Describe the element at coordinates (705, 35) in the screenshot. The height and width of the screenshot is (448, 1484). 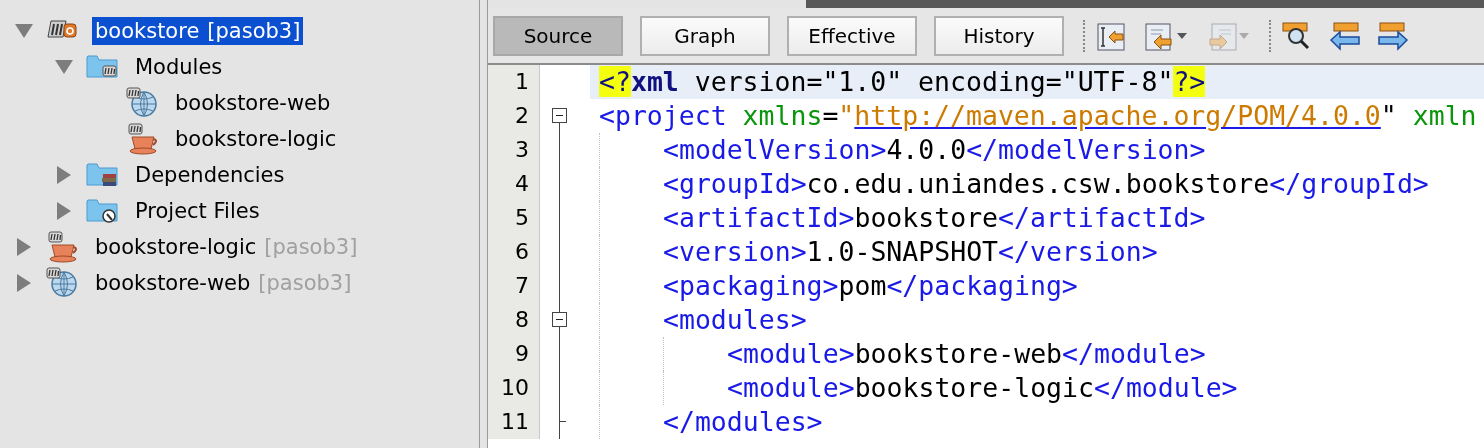
I see `view-tab: Graph` at that location.